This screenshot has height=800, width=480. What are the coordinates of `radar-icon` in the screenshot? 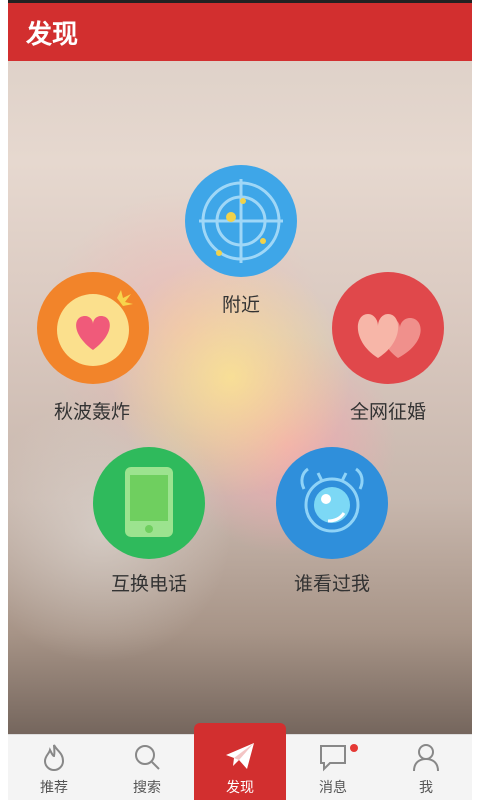 It's located at (241, 221).